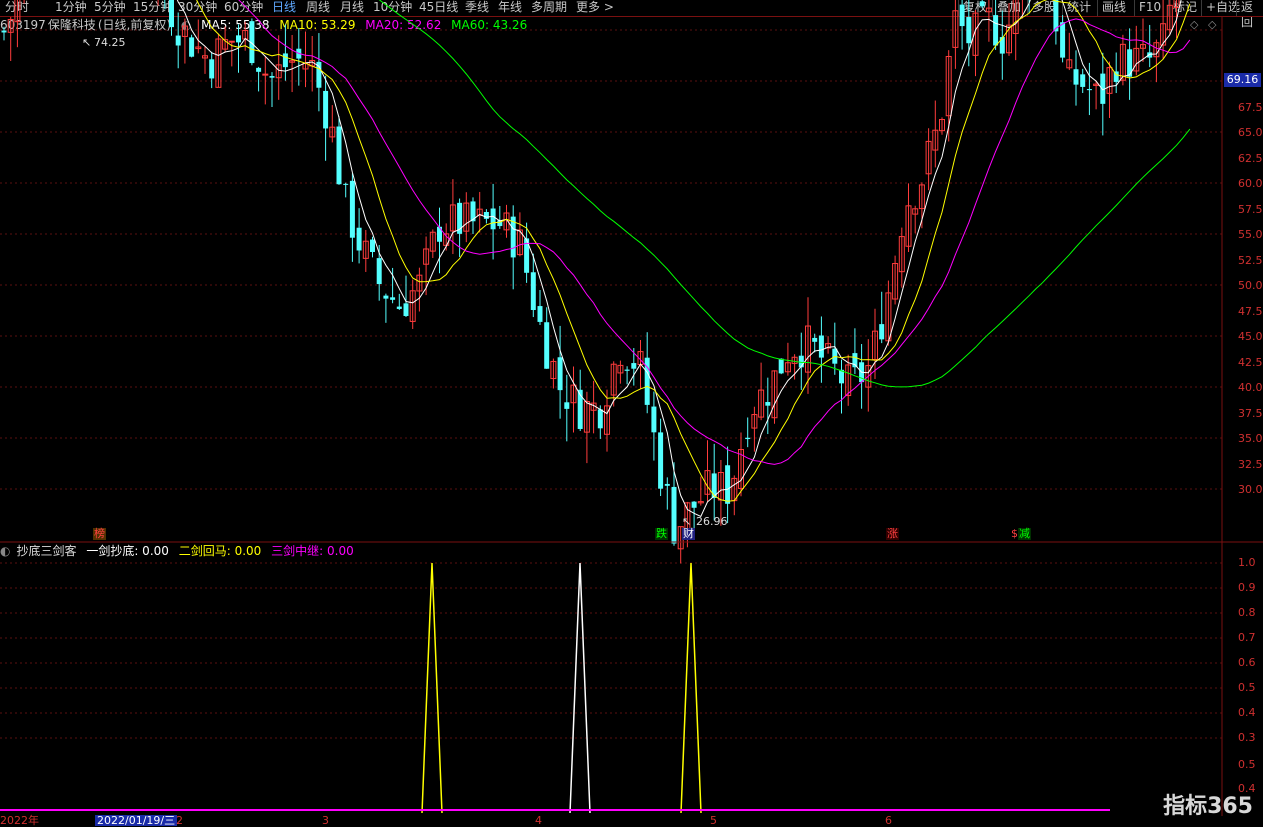 This screenshot has height=827, width=1263. Describe the element at coordinates (99, 534) in the screenshot. I see `rank-marker: 榜` at that location.